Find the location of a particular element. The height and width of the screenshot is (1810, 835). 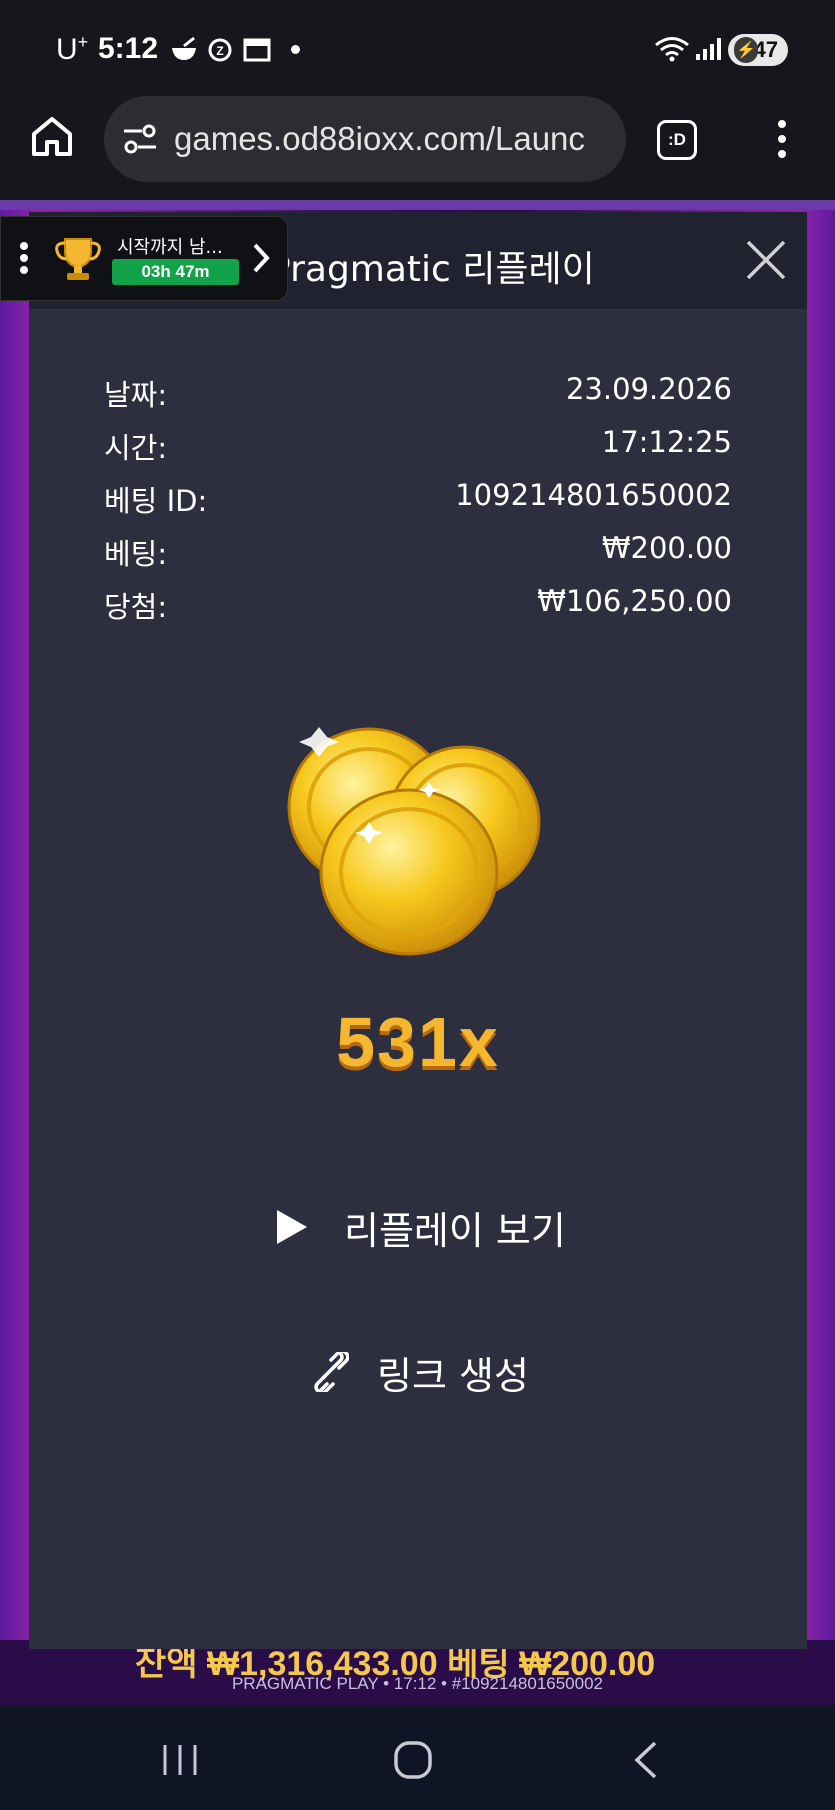

tournament-widget: 시작까지 남... 03h 47m is located at coordinates (144, 258).